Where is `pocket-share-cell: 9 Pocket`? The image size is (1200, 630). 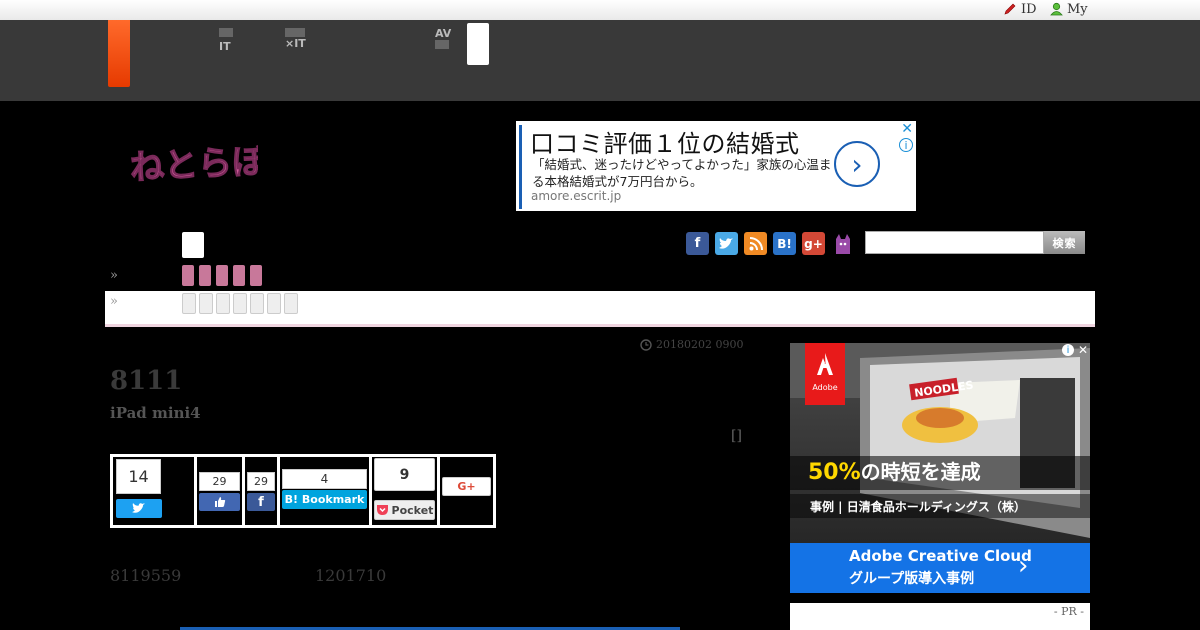 pocket-share-cell: 9 Pocket is located at coordinates (404, 491).